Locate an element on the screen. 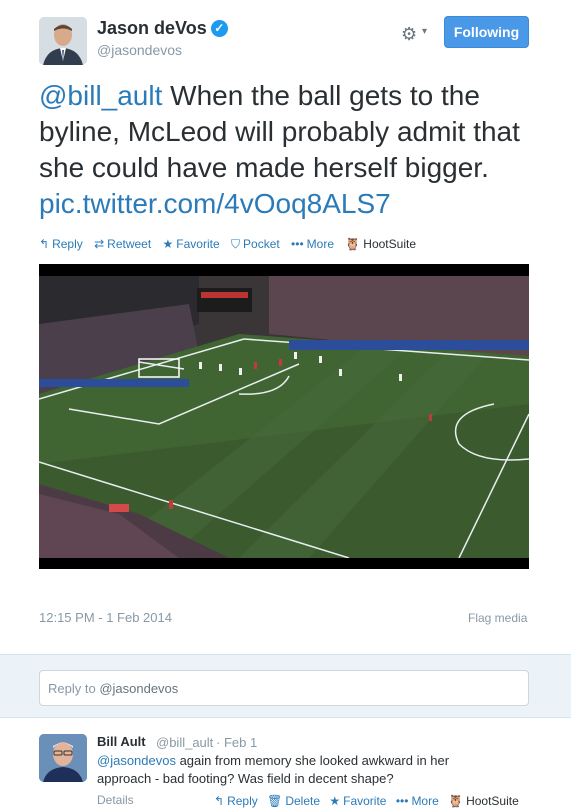  reply-reply-button: ↰ Reply is located at coordinates (236, 801).